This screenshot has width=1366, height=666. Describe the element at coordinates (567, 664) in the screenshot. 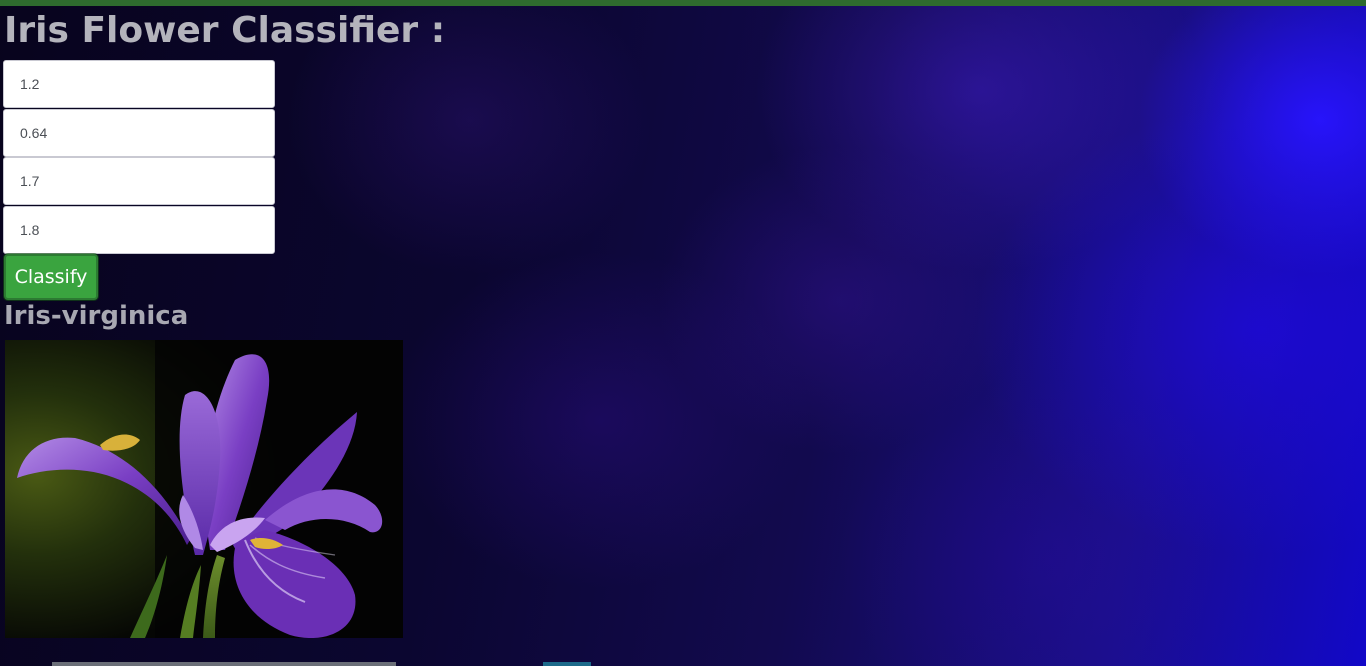

I see `scroll-indicator` at that location.